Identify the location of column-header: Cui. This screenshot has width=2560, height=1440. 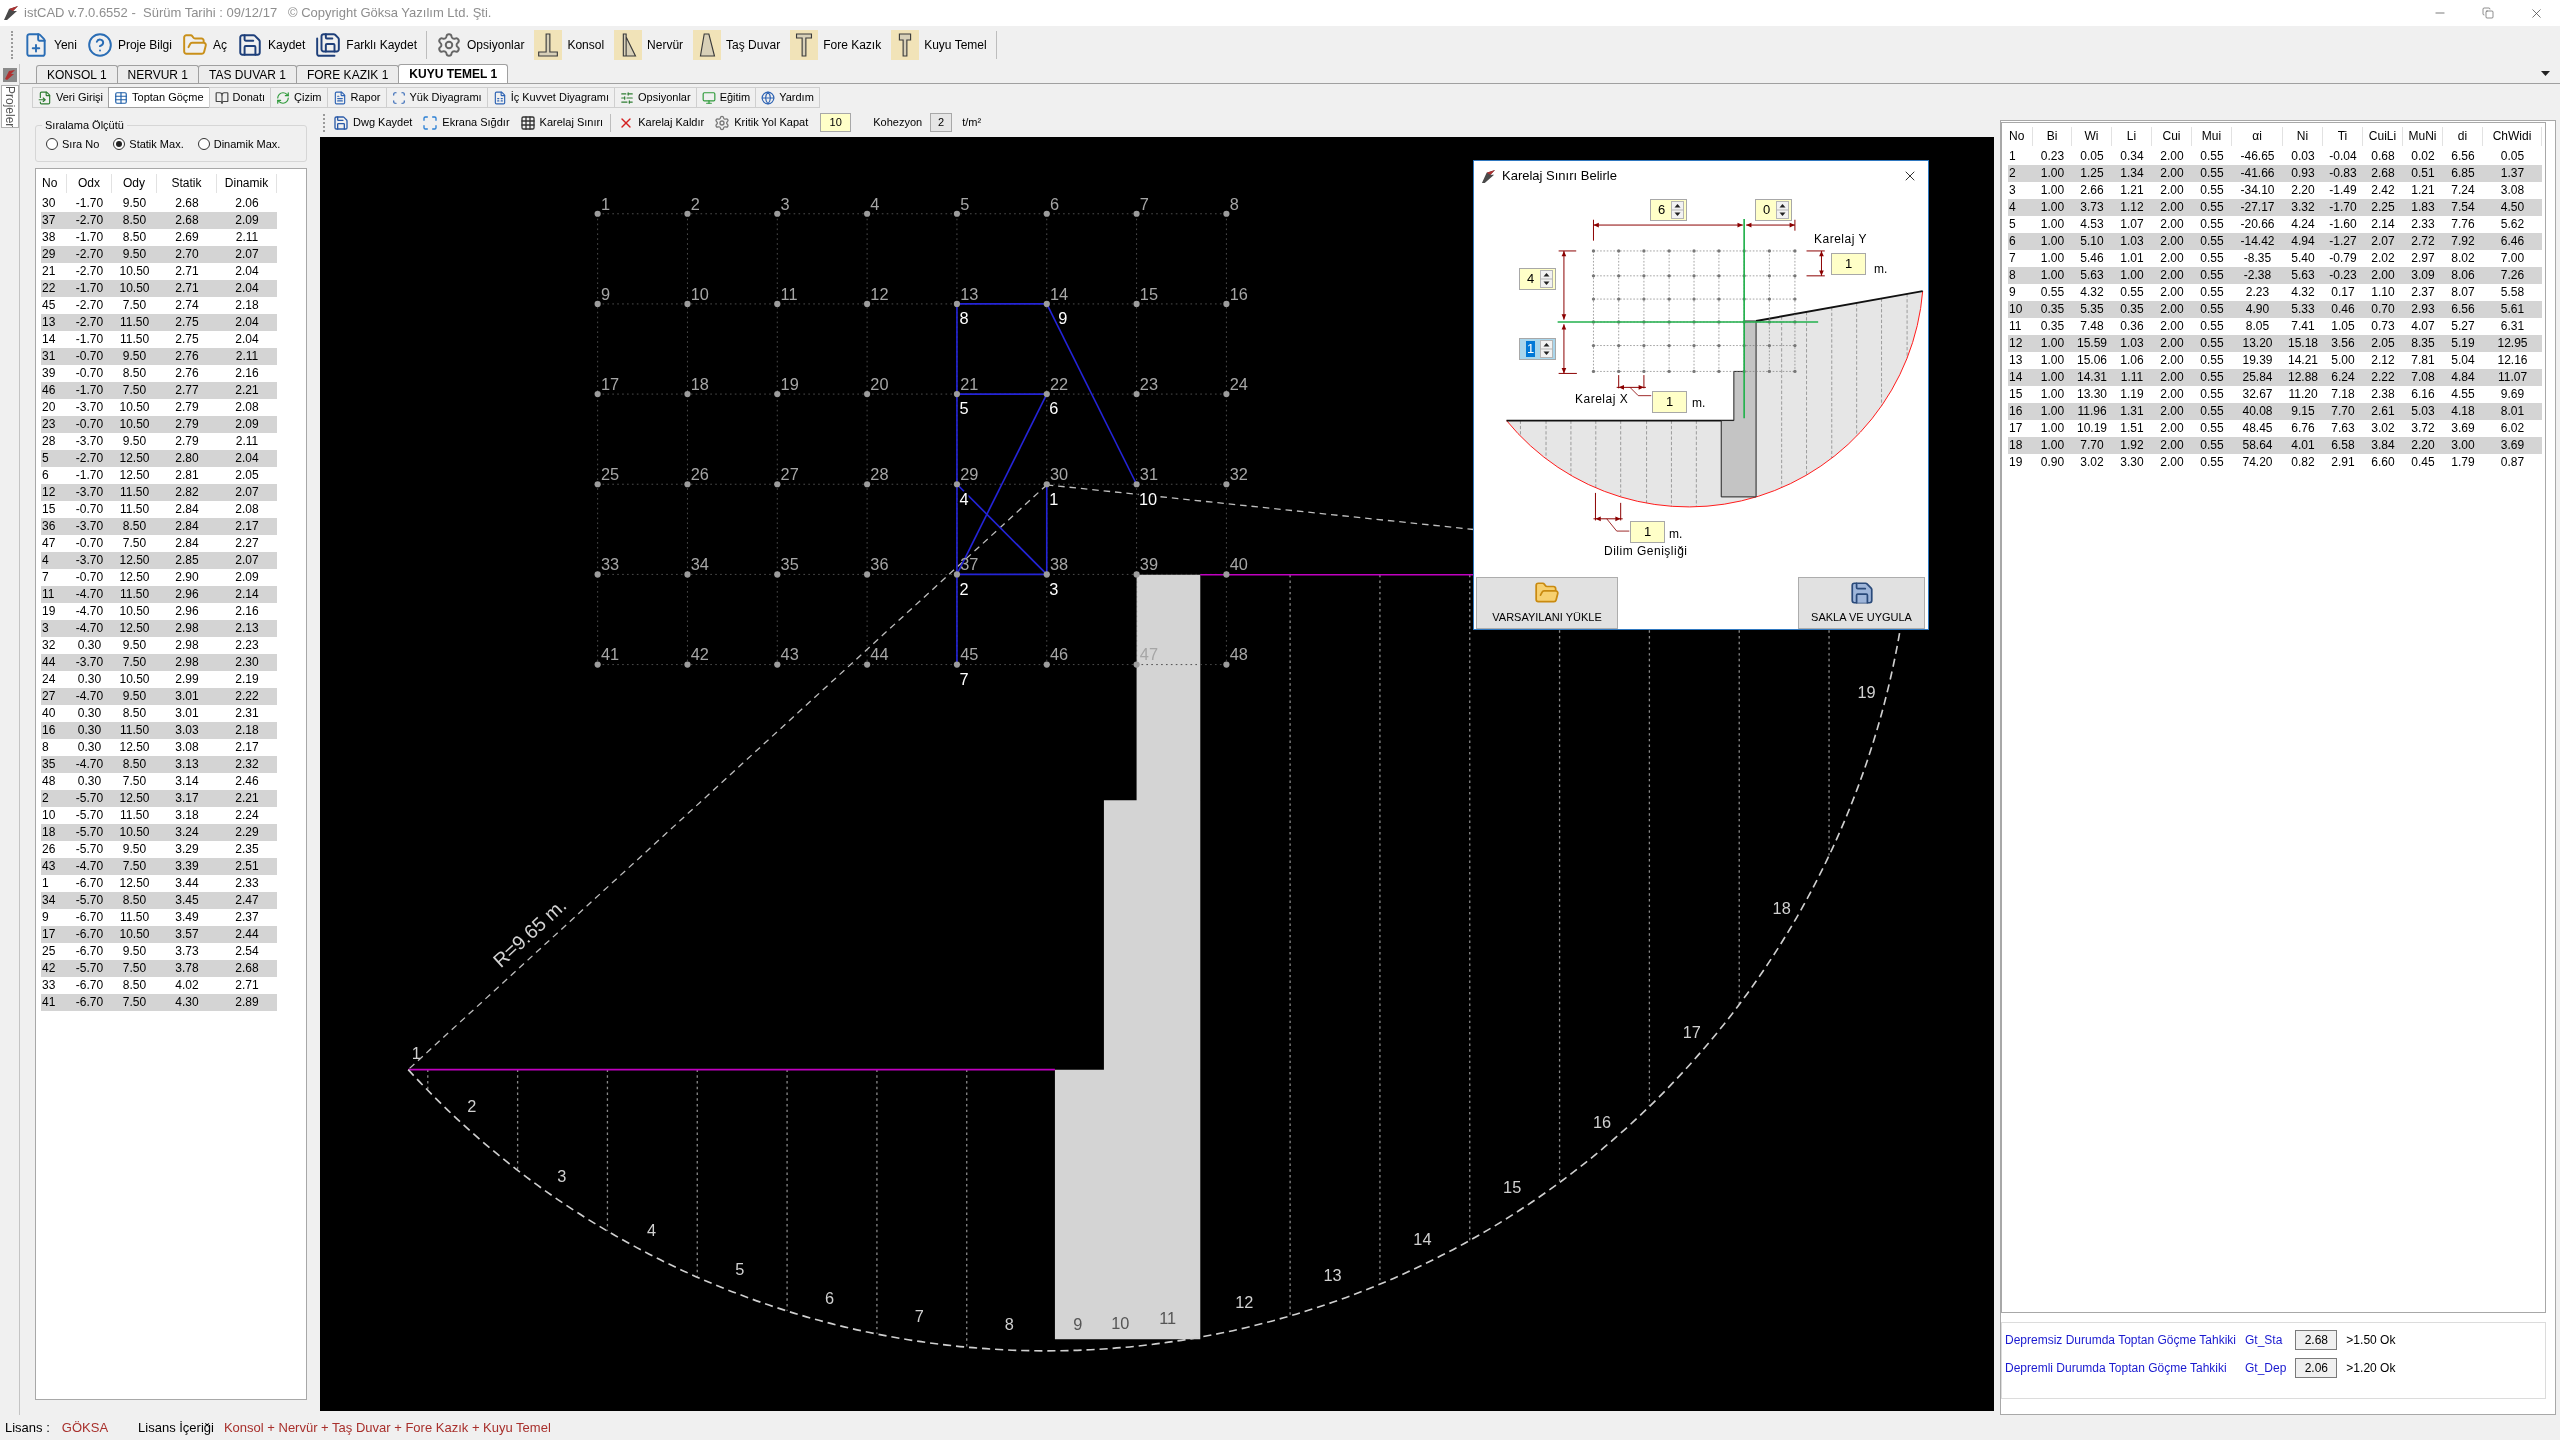
(2172, 136).